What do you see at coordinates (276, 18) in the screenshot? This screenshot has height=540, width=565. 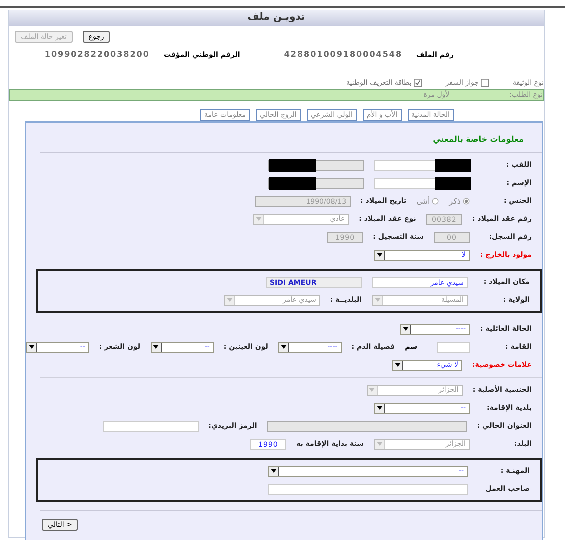 I see `window-title: تدويـن ملف` at bounding box center [276, 18].